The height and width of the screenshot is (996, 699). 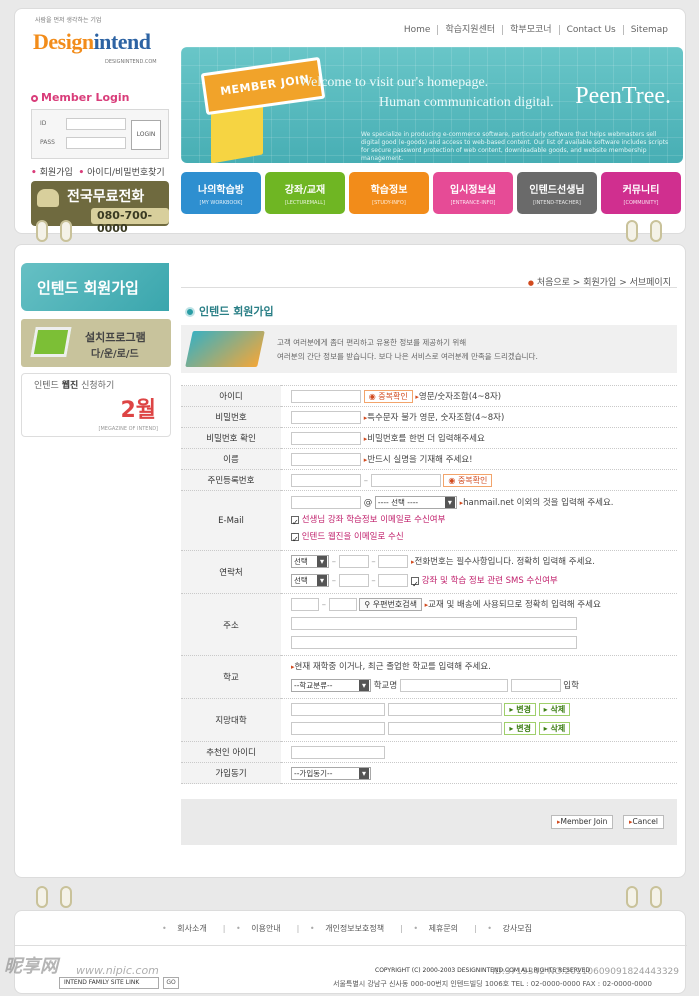 I want to click on intro-illustration, so click(x=225, y=349).